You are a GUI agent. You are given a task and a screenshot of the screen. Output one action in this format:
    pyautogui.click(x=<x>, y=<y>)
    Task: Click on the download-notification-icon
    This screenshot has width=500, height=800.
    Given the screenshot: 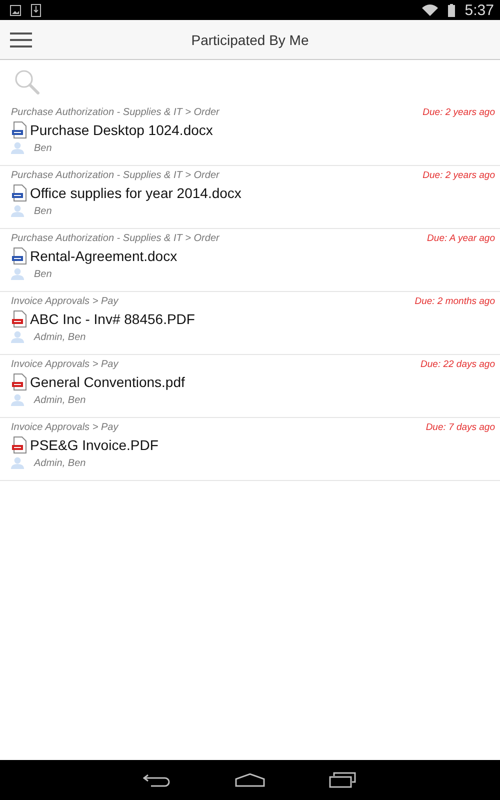 What is the action you would take?
    pyautogui.click(x=36, y=10)
    